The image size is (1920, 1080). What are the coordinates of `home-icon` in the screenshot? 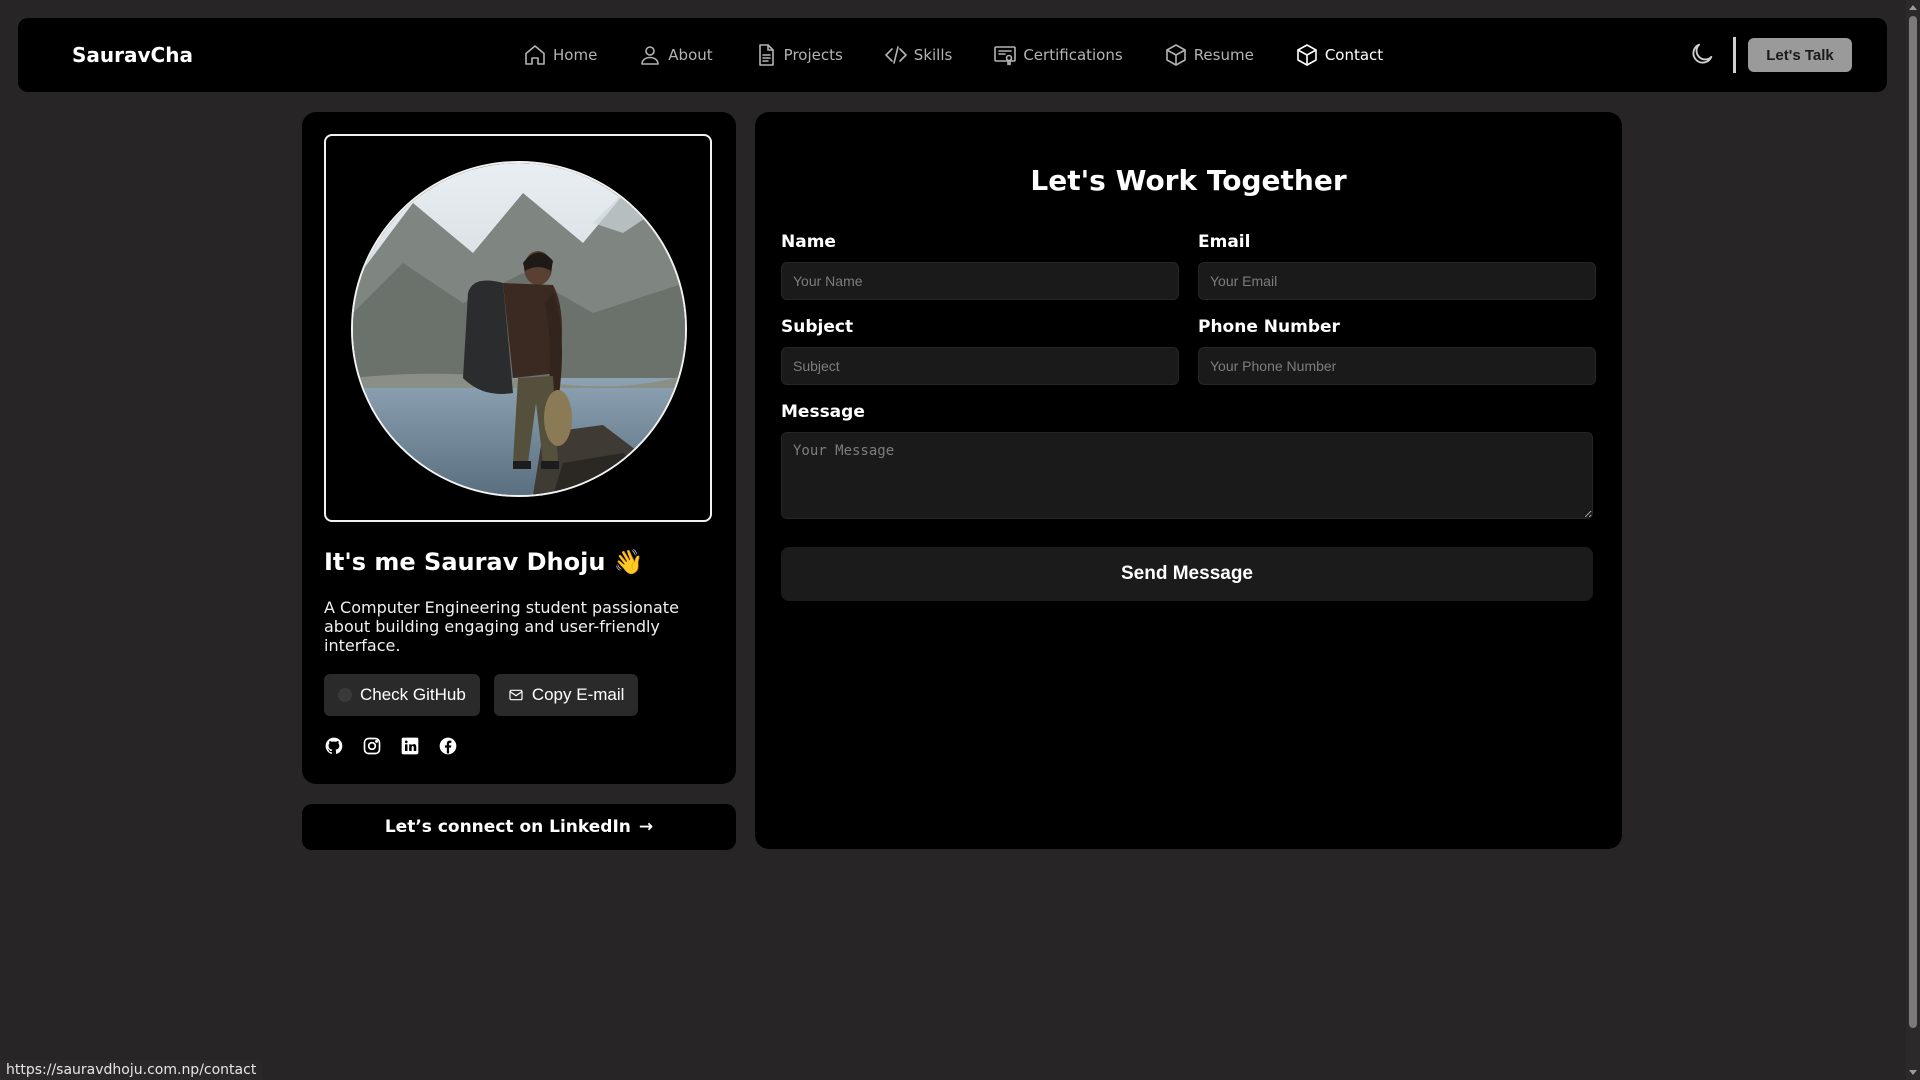 It's located at (535, 55).